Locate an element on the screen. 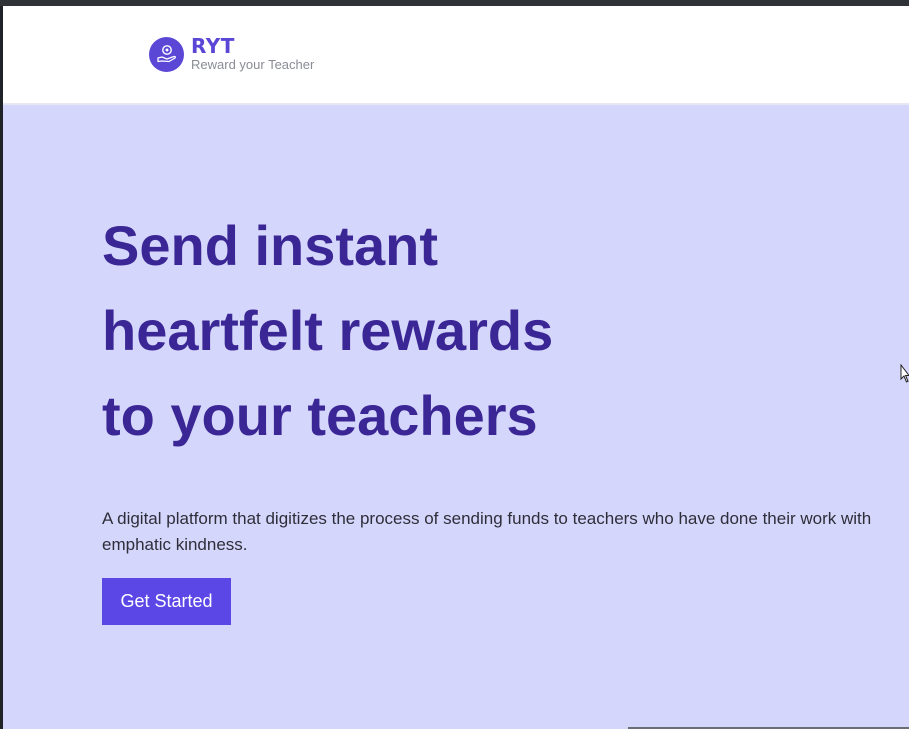  brand-logo: RYT Reward your Teacher is located at coordinates (231, 54).